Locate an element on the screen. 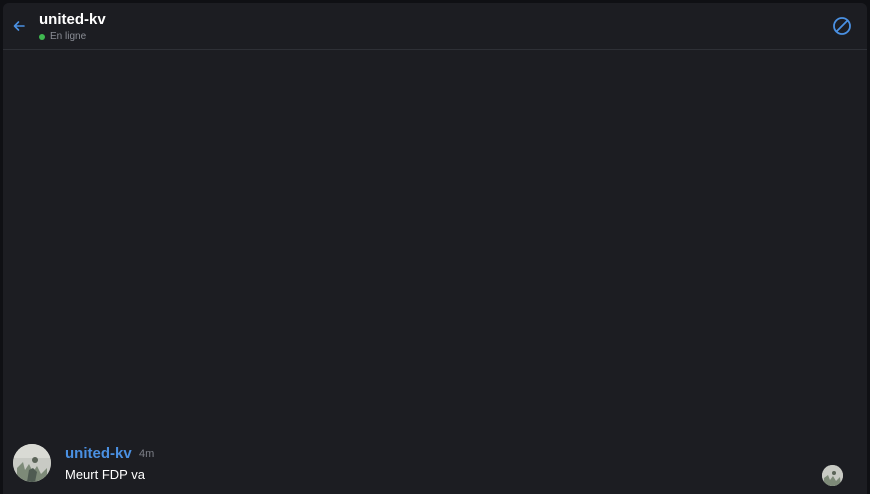 The height and width of the screenshot is (494, 870). avatar is located at coordinates (32, 463).